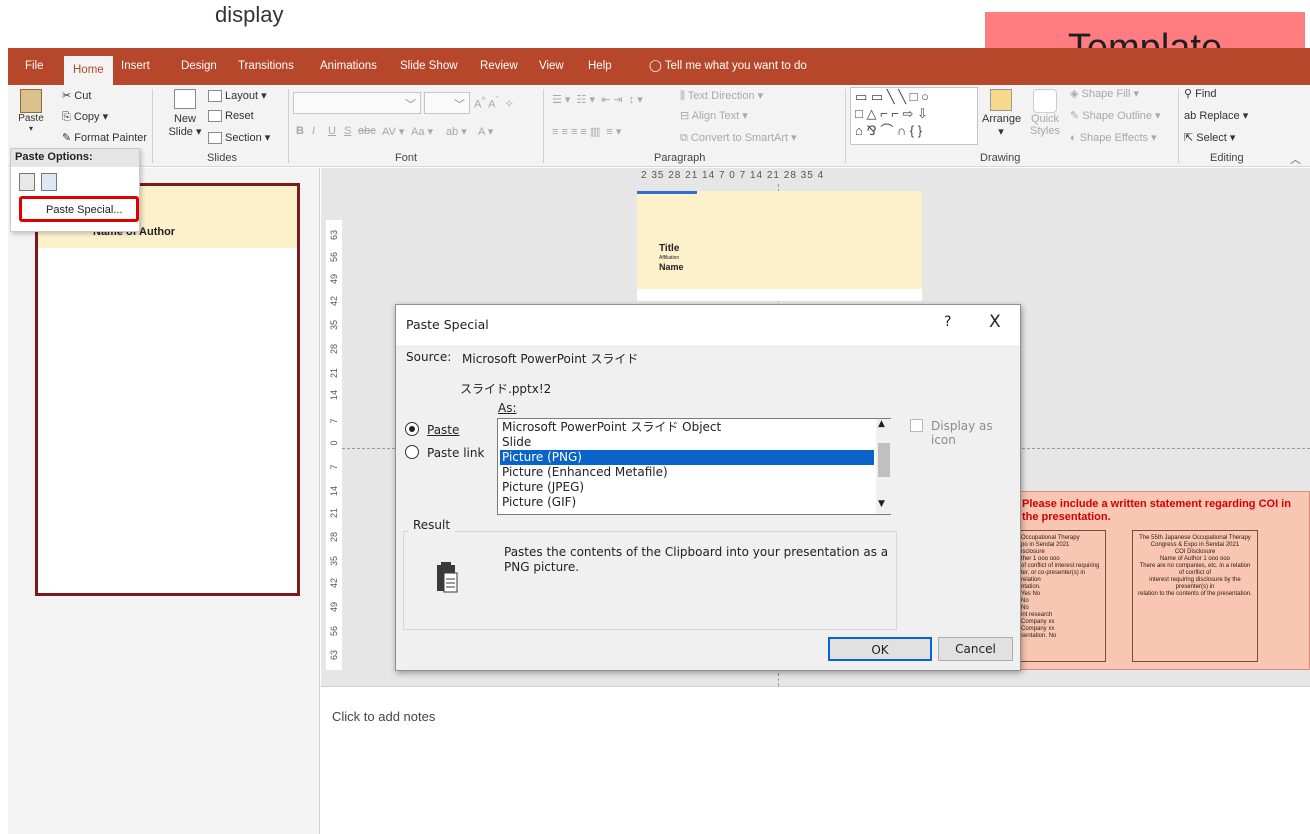  Describe the element at coordinates (215, 138) in the screenshot. I see `section-icon` at that location.